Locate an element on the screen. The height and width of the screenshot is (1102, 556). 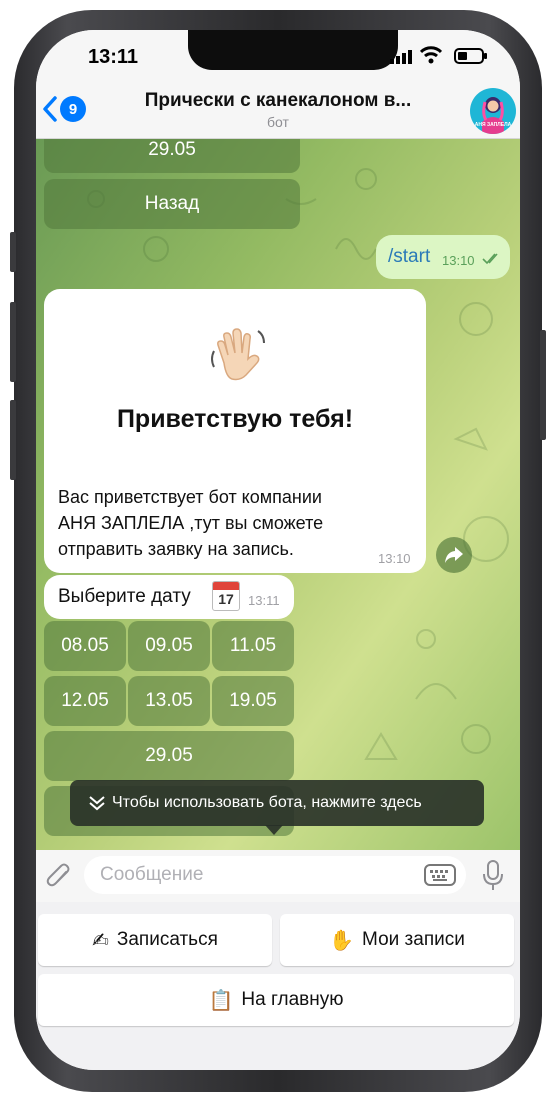
home-button-label: На главную is located at coordinates (292, 999).